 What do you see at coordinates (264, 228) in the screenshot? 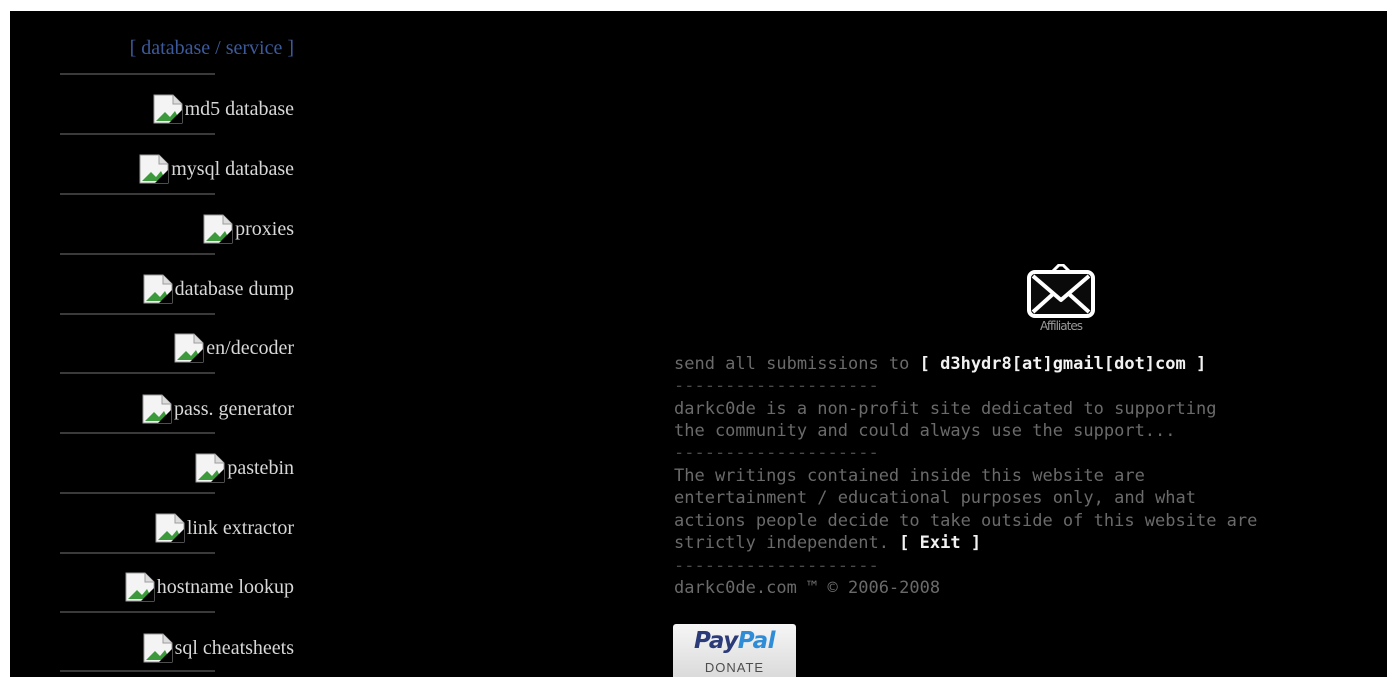
I see `sidebar-item-label: proxies` at bounding box center [264, 228].